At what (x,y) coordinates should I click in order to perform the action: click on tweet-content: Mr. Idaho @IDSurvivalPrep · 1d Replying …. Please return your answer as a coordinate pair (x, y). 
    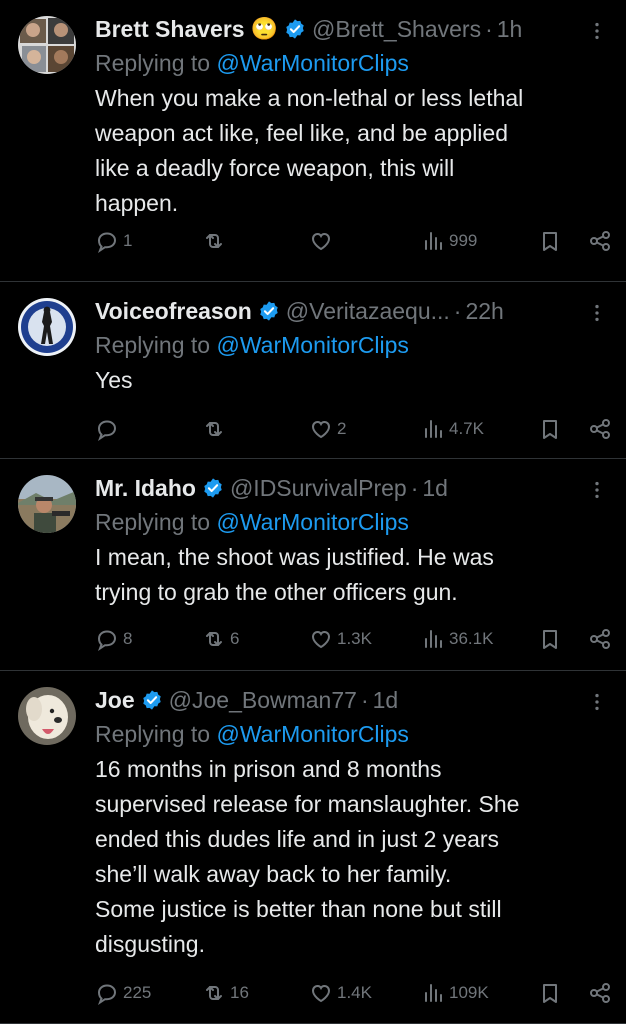
    Looking at the image, I should click on (351, 540).